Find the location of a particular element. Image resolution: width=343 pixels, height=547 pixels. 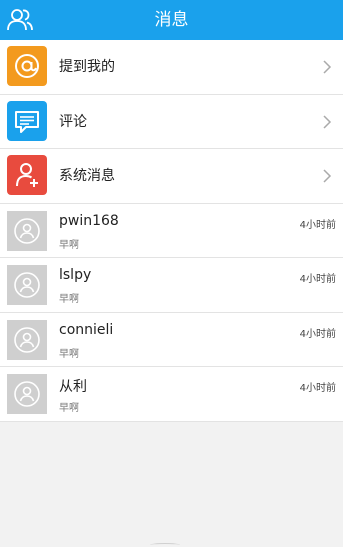

person-add-icon is located at coordinates (27, 175).